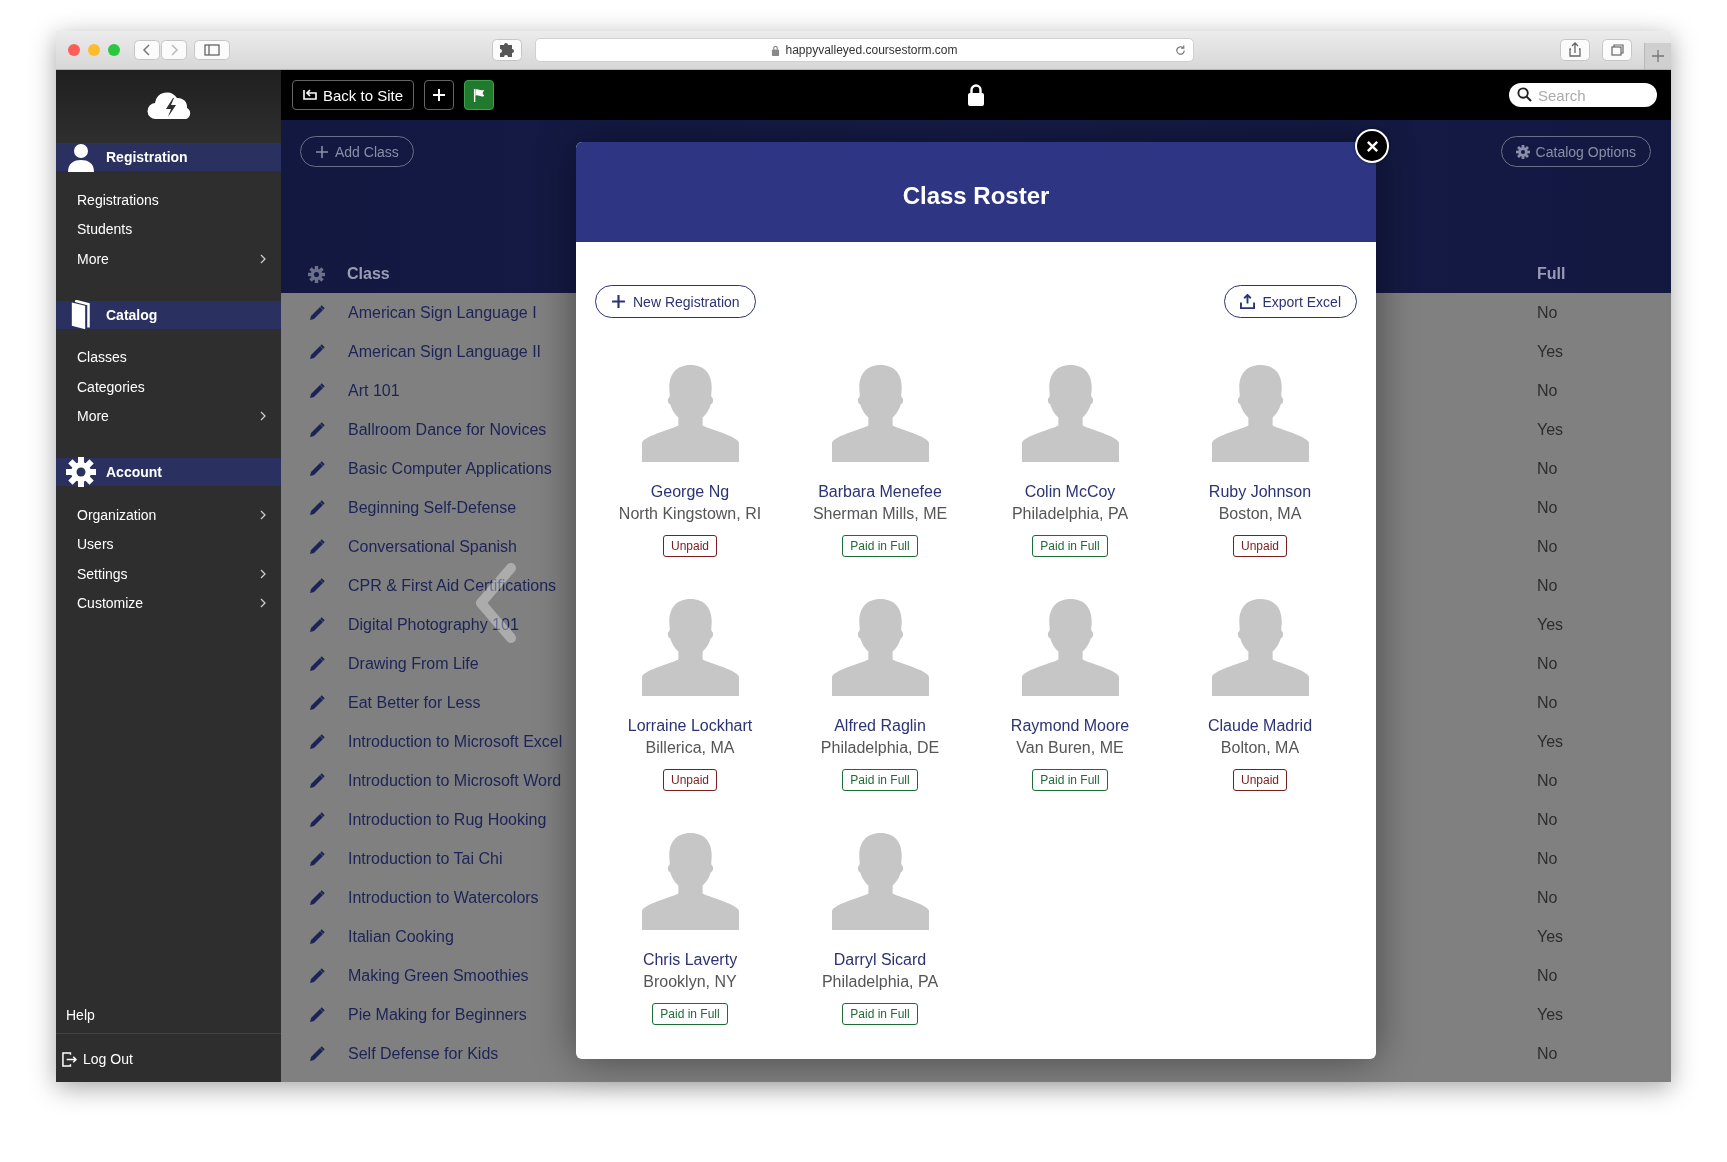 The height and width of the screenshot is (1162, 1727). Describe the element at coordinates (168, 200) in the screenshot. I see `sidebar-item: Registrations` at that location.